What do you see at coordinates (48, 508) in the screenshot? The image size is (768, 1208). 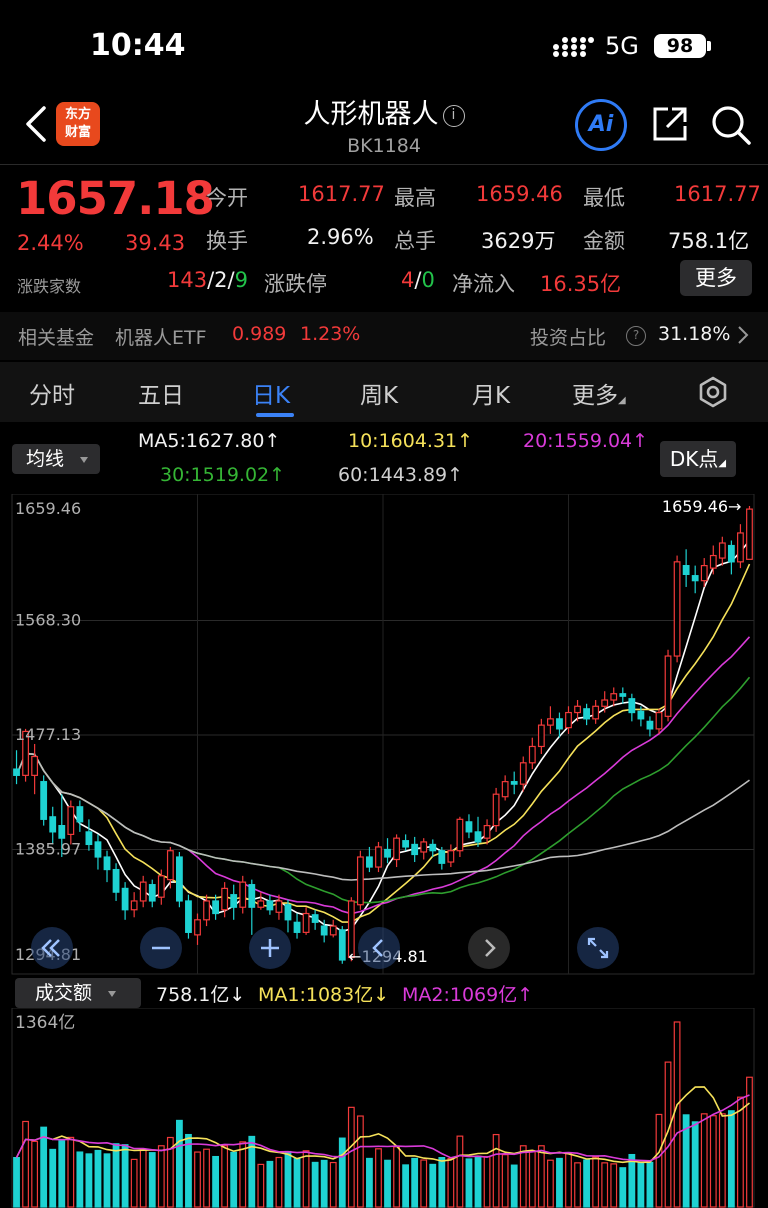 I see `y-axis-label: 1659.46` at bounding box center [48, 508].